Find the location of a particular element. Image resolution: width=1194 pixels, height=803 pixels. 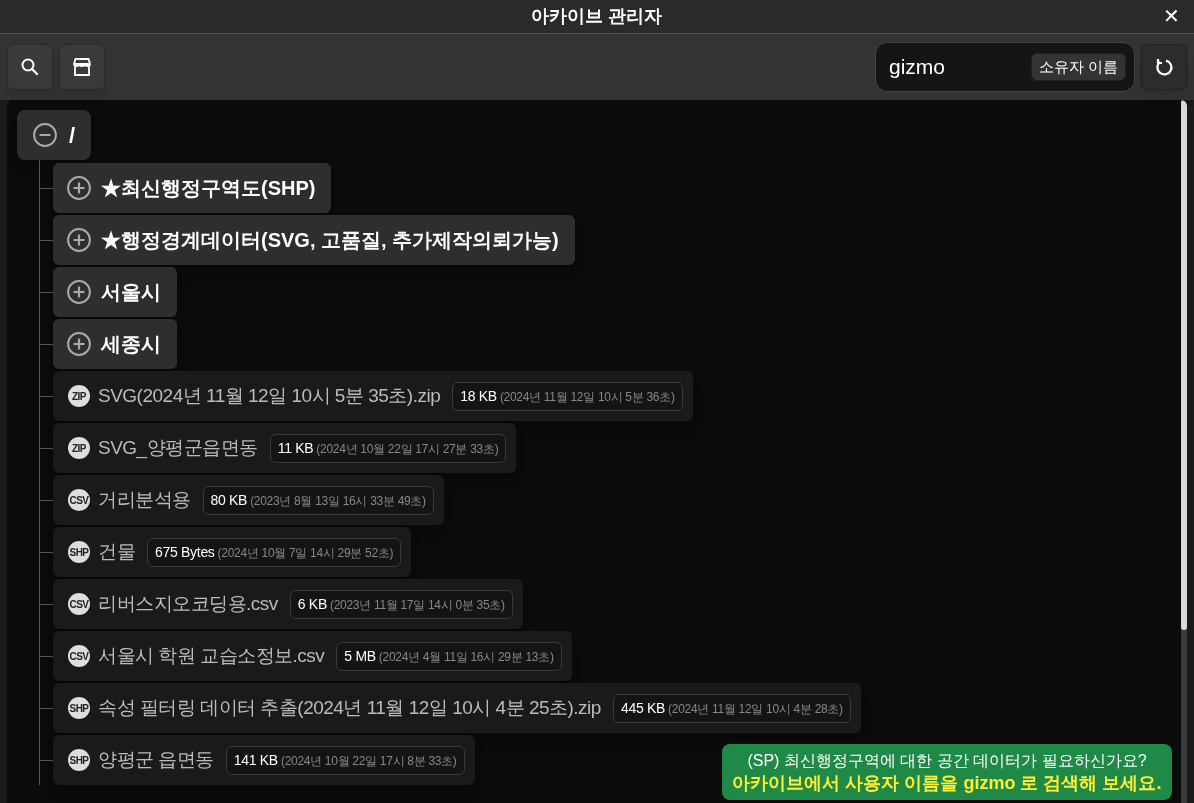

file-node: CSV 서울시 학원 교습소정보.csv 5 MB (2024년 4월 11일 16시 29분 13초) is located at coordinates (312, 656).